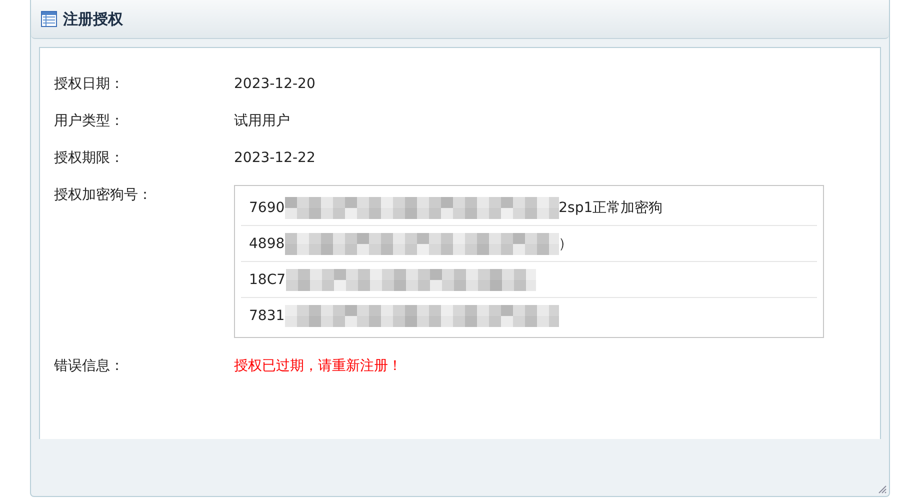 Image resolution: width=914 pixels, height=500 pixels. Describe the element at coordinates (267, 316) in the screenshot. I see `dongle-id: 7831` at that location.